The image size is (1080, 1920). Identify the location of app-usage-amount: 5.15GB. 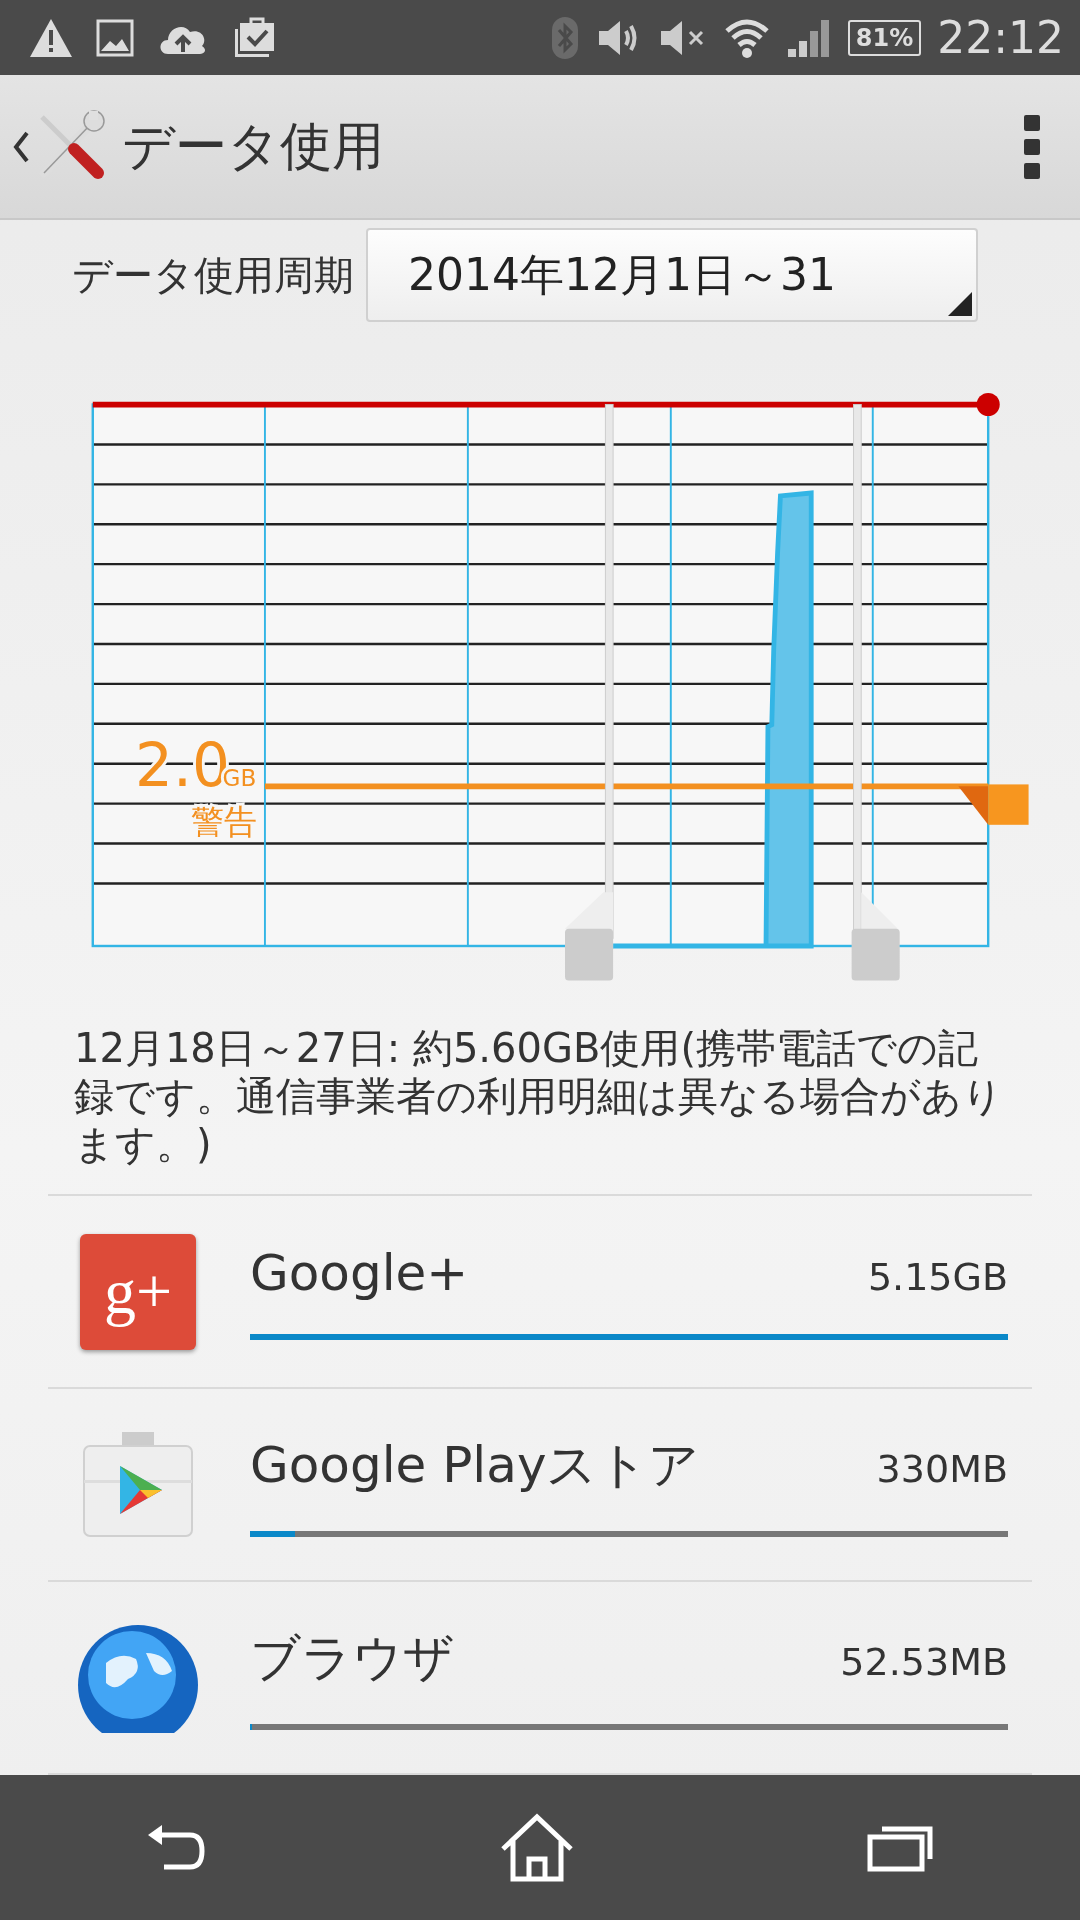
(937, 1276).